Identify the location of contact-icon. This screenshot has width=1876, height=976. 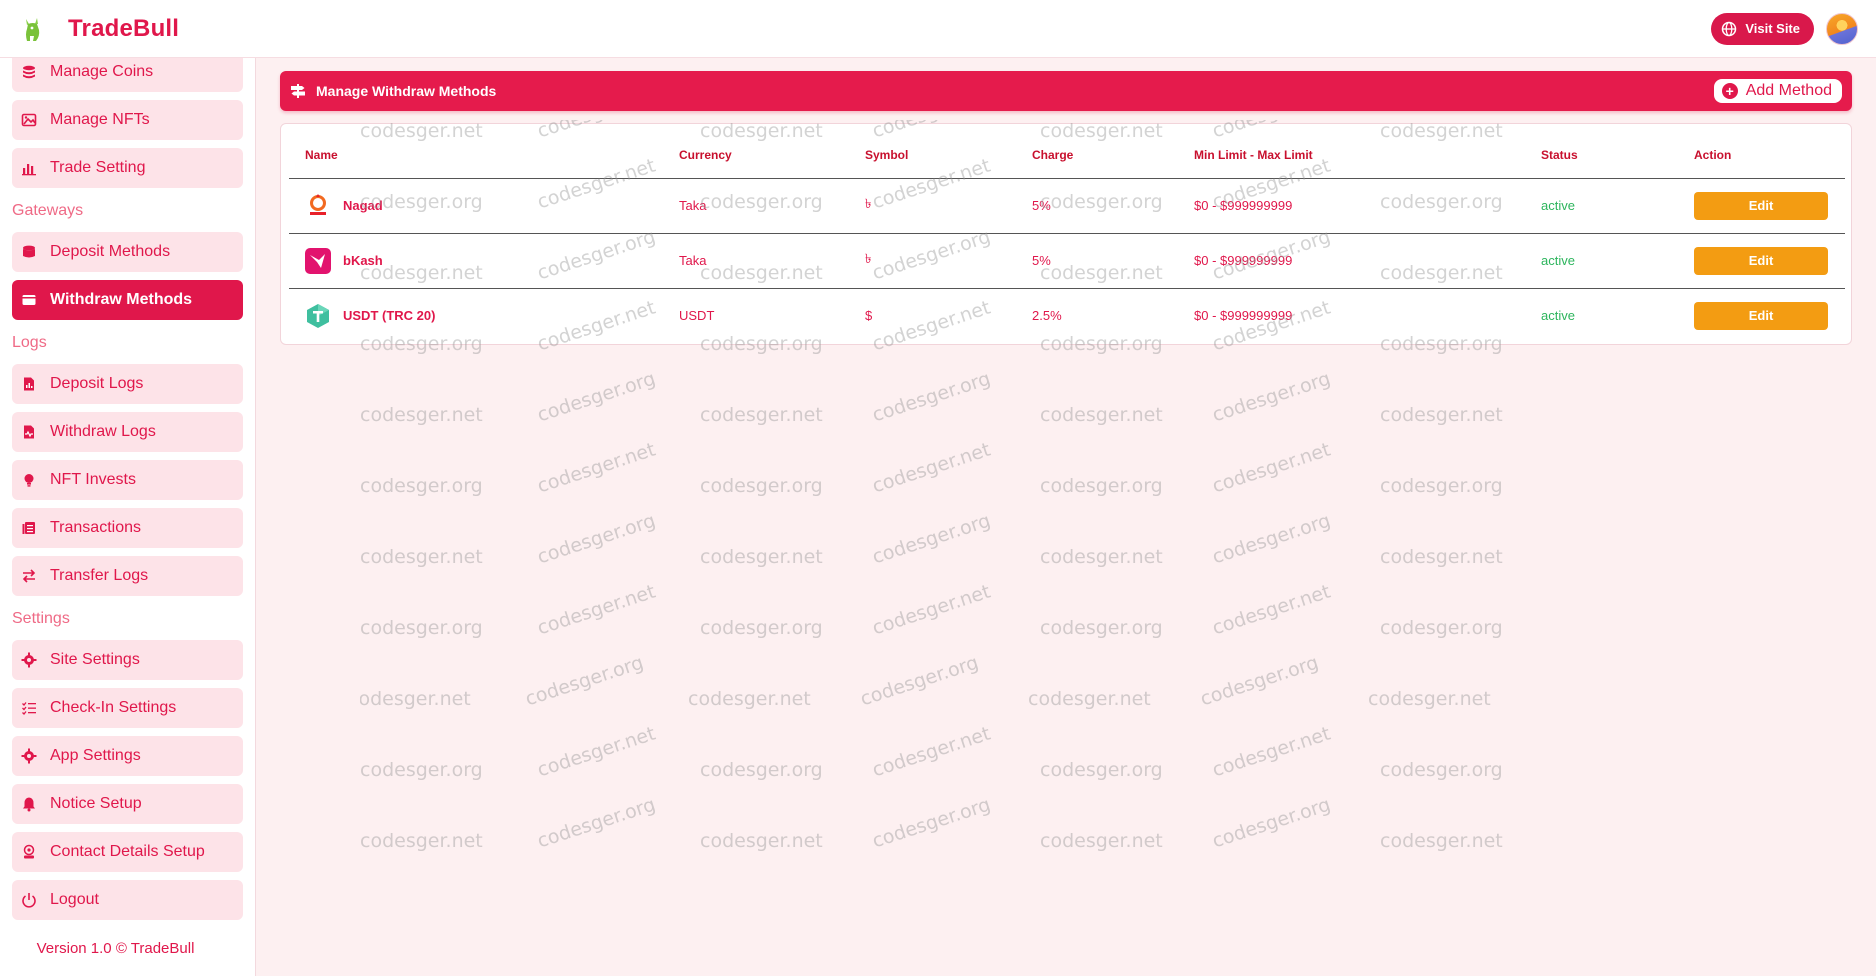
(29, 852).